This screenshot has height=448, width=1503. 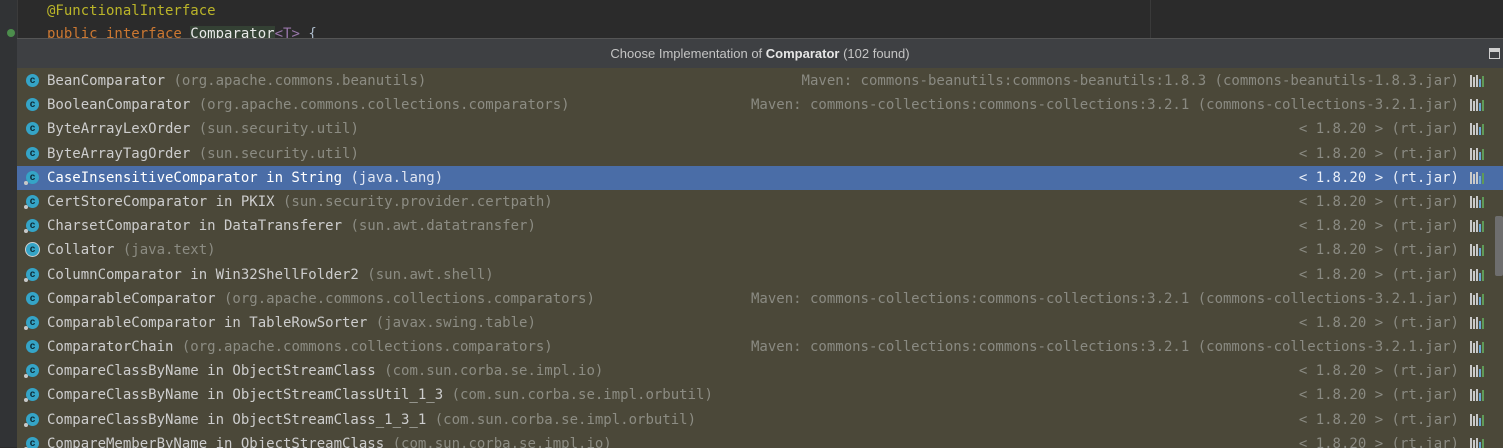 I want to click on class-name-text: ByteArrayLexOrder, so click(x=119, y=129).